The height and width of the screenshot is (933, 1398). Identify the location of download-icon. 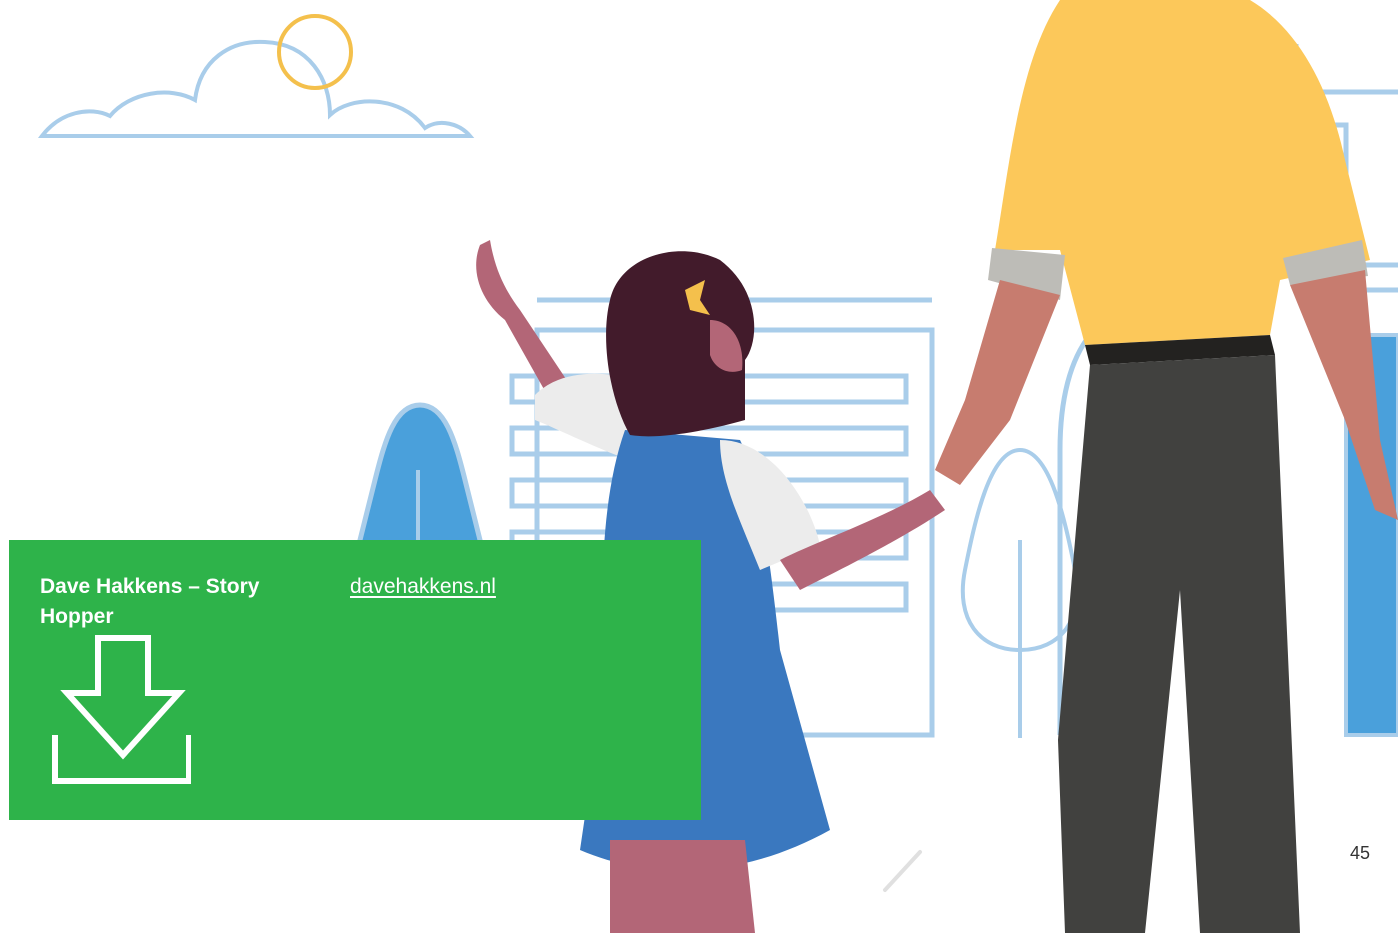
(121, 712).